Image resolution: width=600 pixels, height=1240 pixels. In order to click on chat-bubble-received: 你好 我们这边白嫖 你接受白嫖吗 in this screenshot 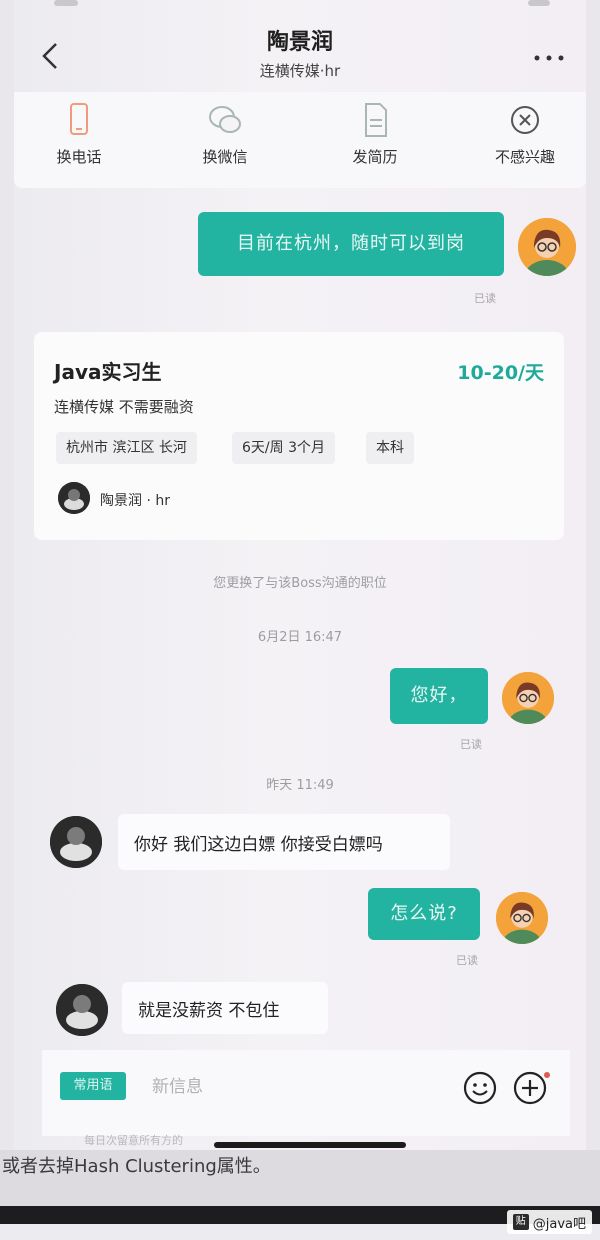, I will do `click(284, 842)`.